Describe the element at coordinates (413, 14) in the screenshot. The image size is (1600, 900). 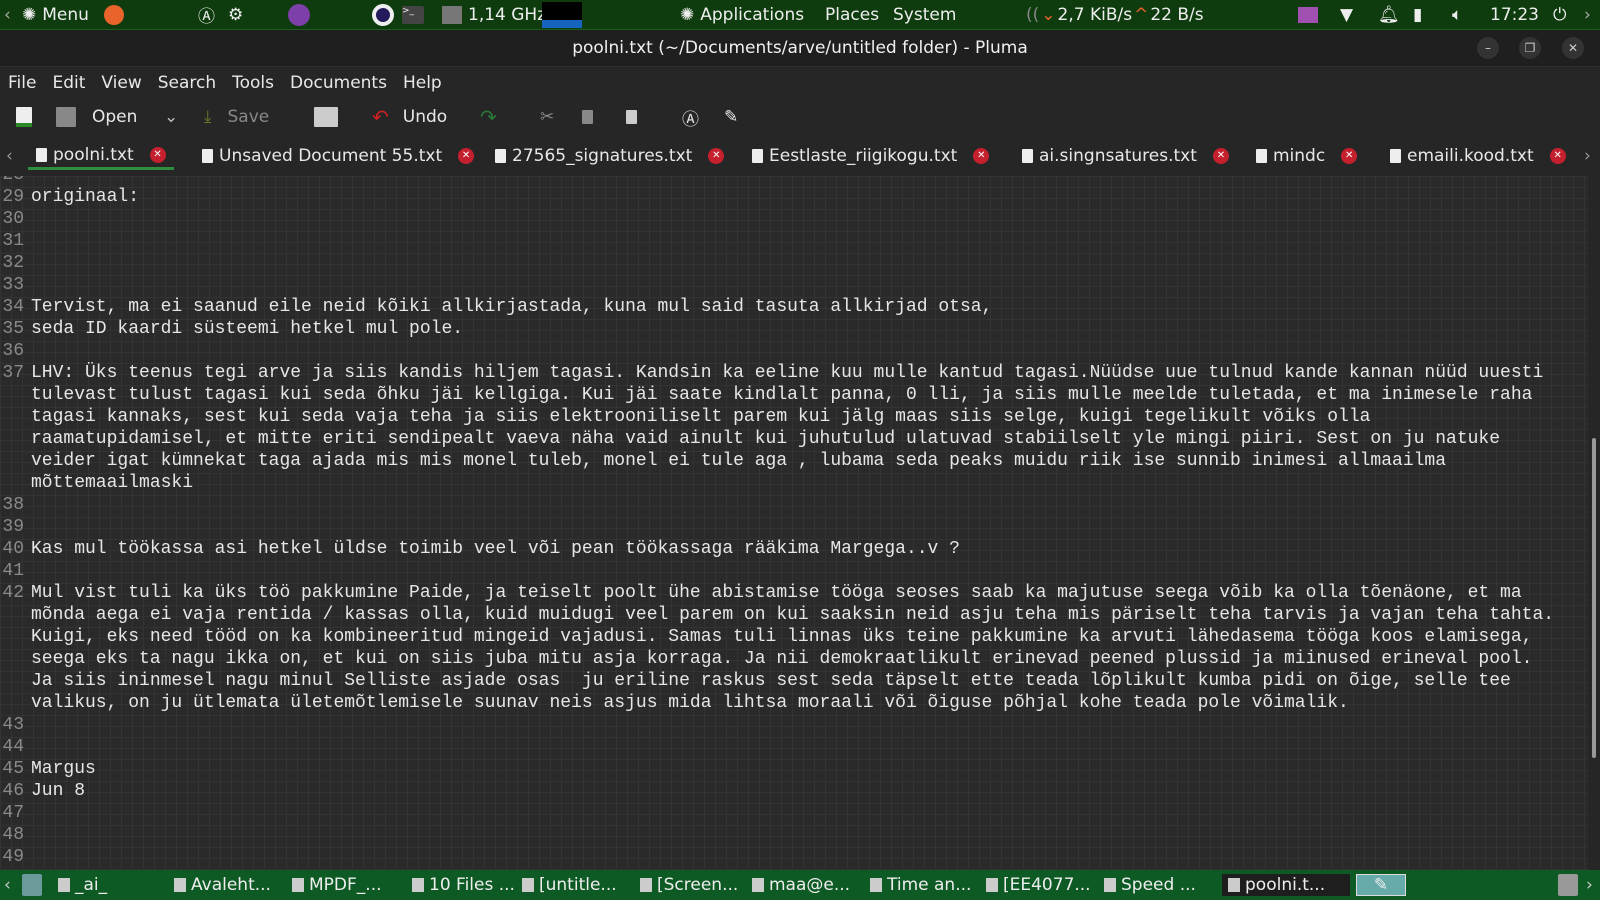
I see `terminal-icon: >_` at that location.